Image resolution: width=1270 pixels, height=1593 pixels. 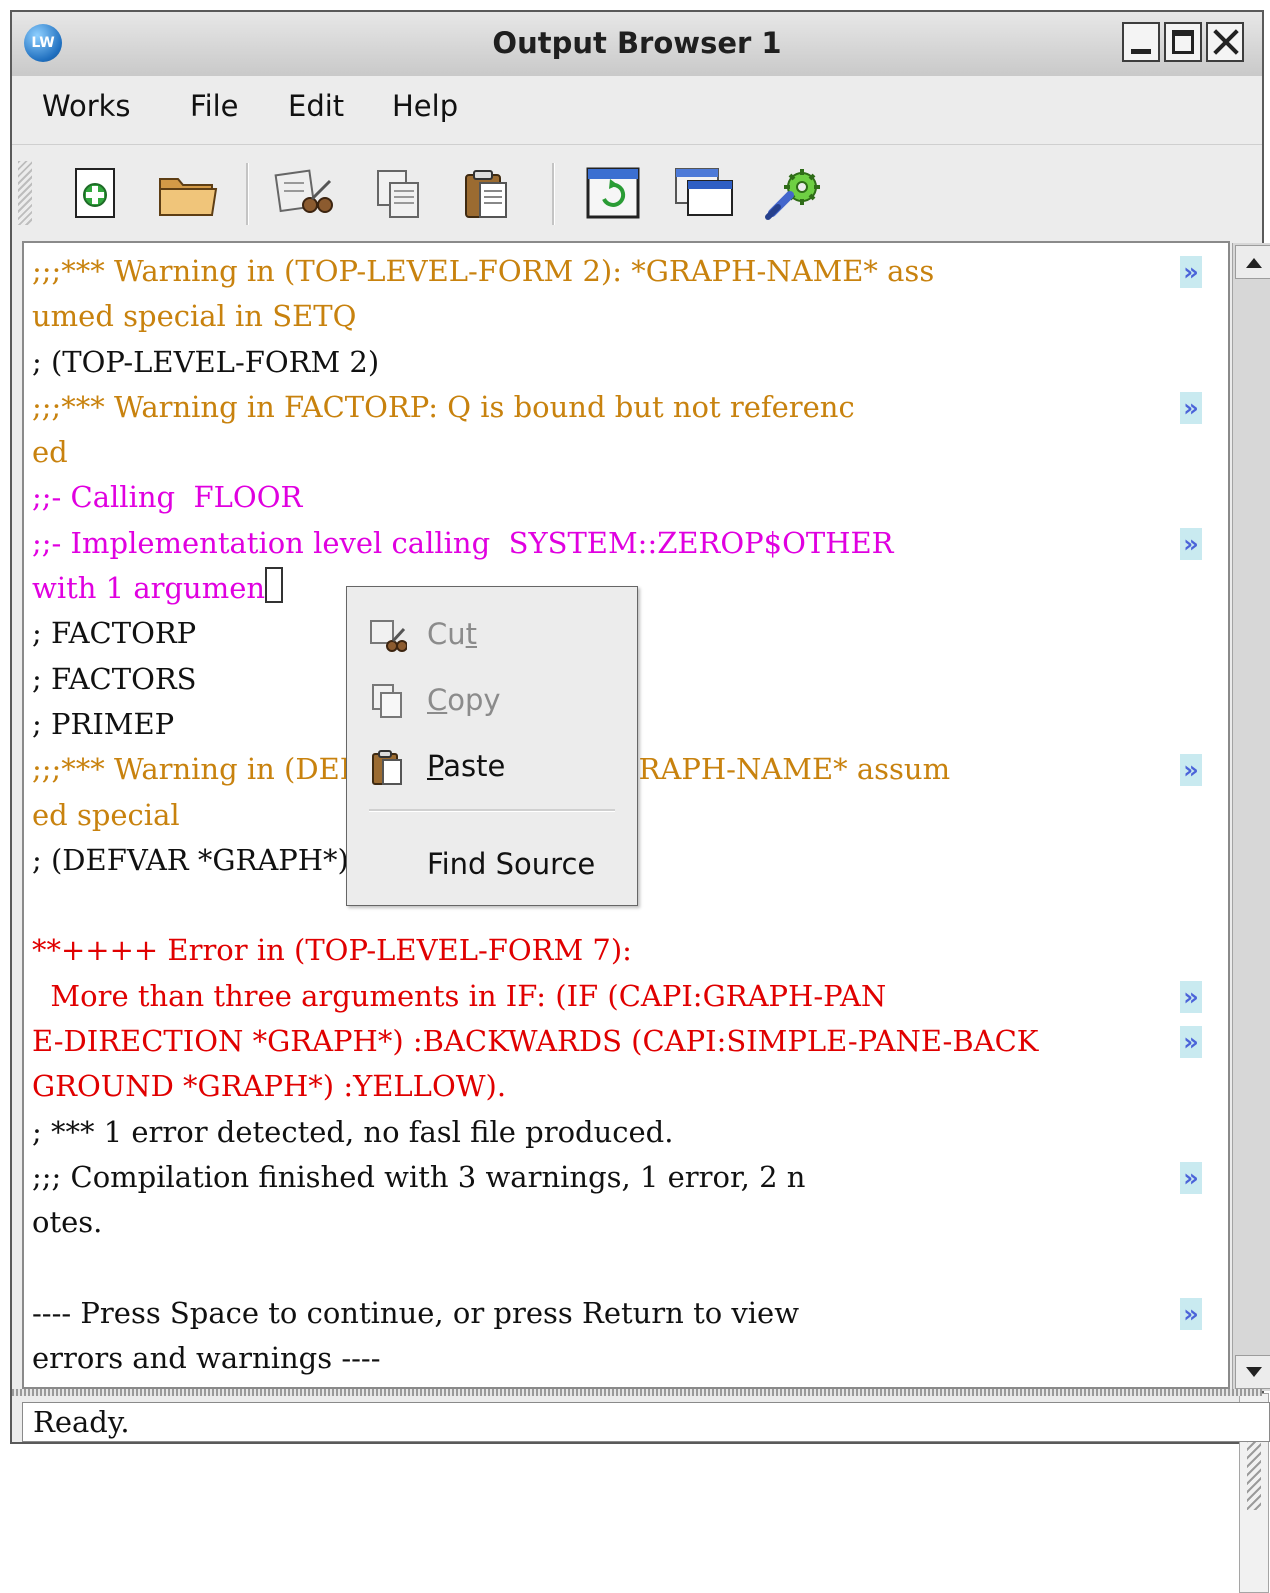 What do you see at coordinates (103, 723) in the screenshot?
I see `output-line-text: ; PRIMEP` at bounding box center [103, 723].